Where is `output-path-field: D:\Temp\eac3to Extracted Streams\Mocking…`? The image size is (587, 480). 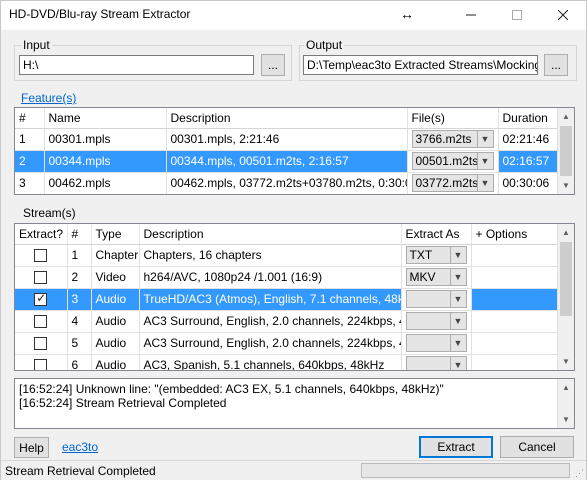 output-path-field: D:\Temp\eac3to Extracted Streams\Mocking… is located at coordinates (420, 65).